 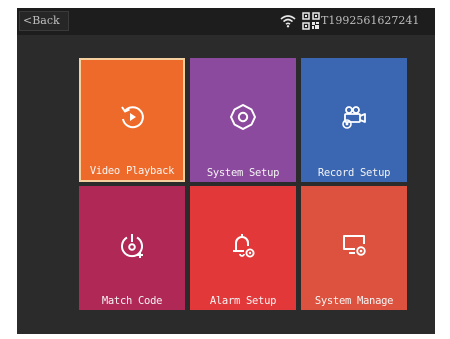 What do you see at coordinates (132, 301) in the screenshot?
I see `tile-label: Match Code` at bounding box center [132, 301].